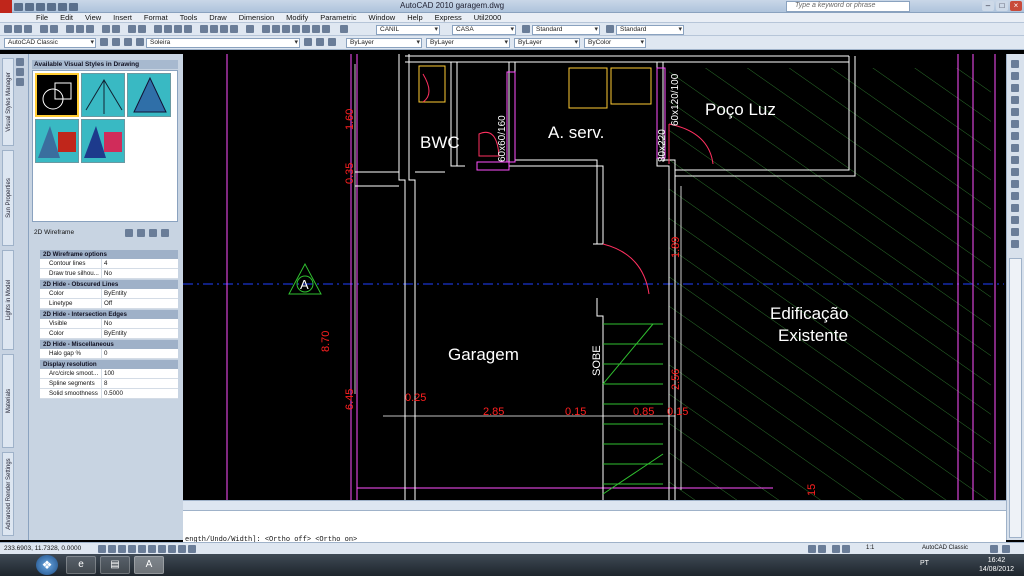  I want to click on layout-icon, so click(822, 549).